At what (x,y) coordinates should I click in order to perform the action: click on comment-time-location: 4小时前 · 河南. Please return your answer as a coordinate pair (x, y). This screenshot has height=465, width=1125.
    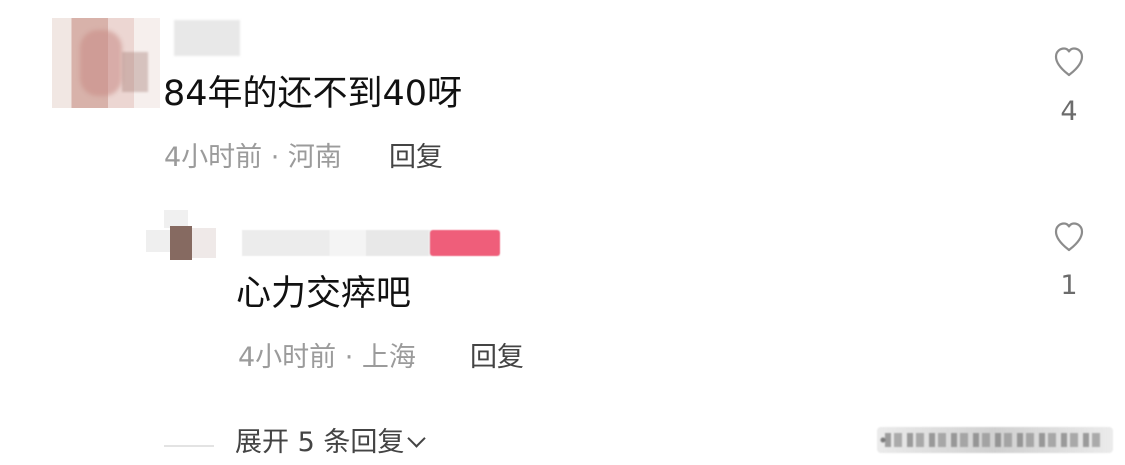
    Looking at the image, I should click on (253, 157).